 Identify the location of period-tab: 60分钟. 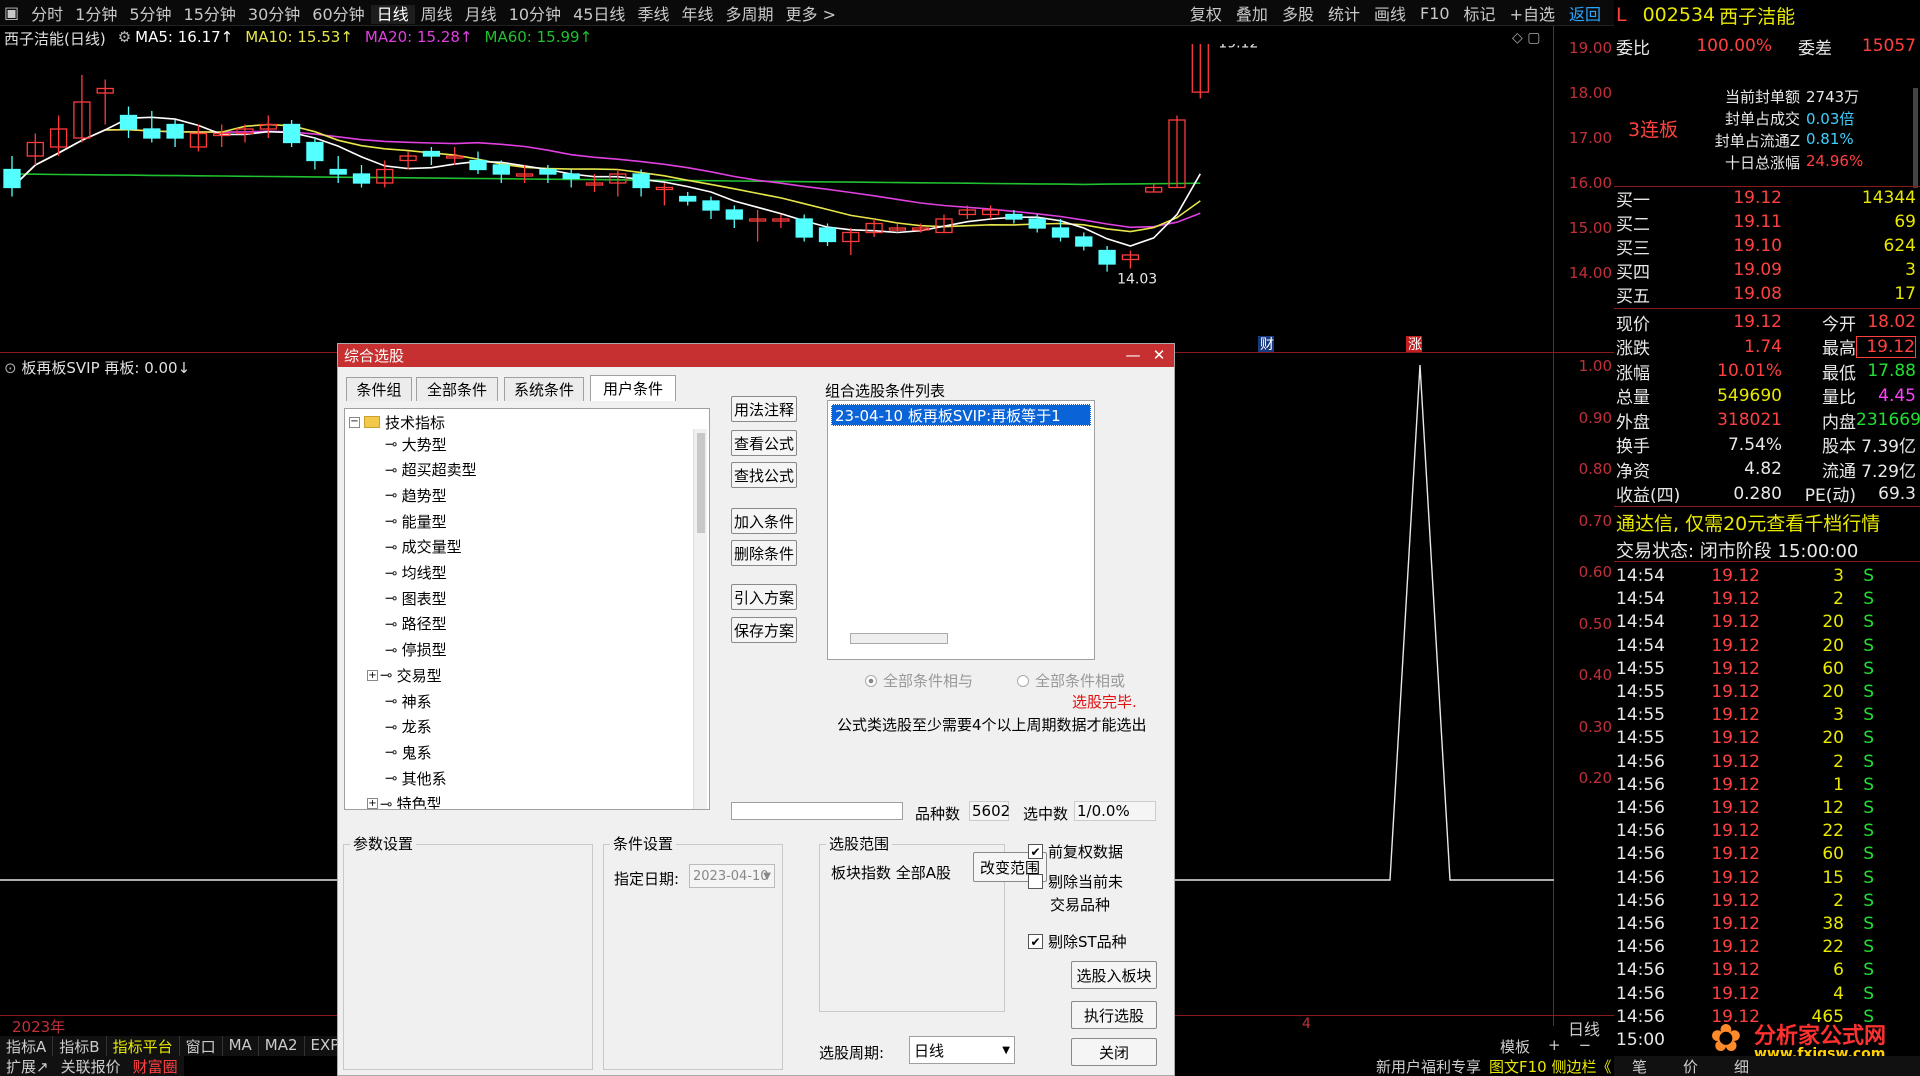
(338, 14).